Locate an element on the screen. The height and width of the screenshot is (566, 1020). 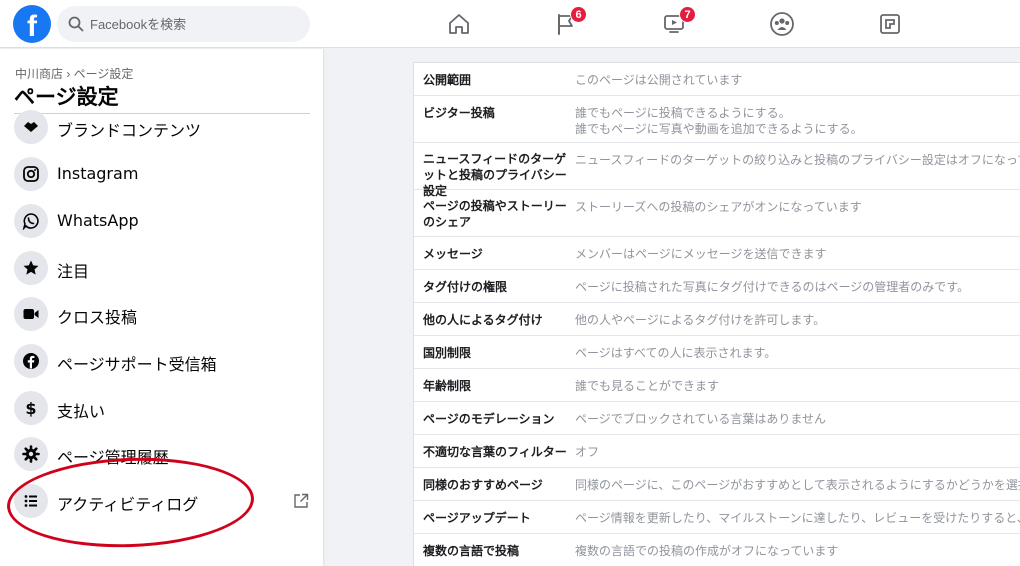
setting-label: ページのモデレーション is located at coordinates (489, 419).